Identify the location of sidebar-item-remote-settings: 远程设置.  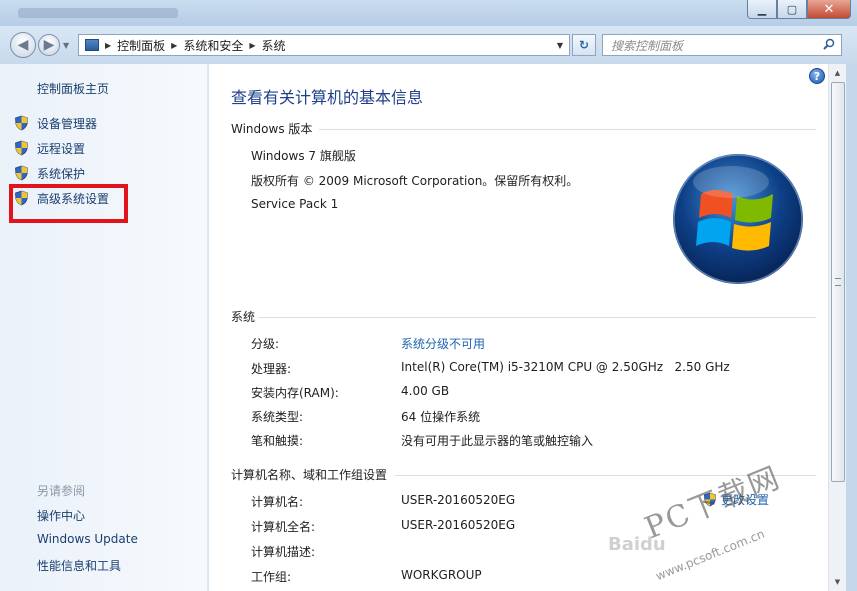
(49, 148).